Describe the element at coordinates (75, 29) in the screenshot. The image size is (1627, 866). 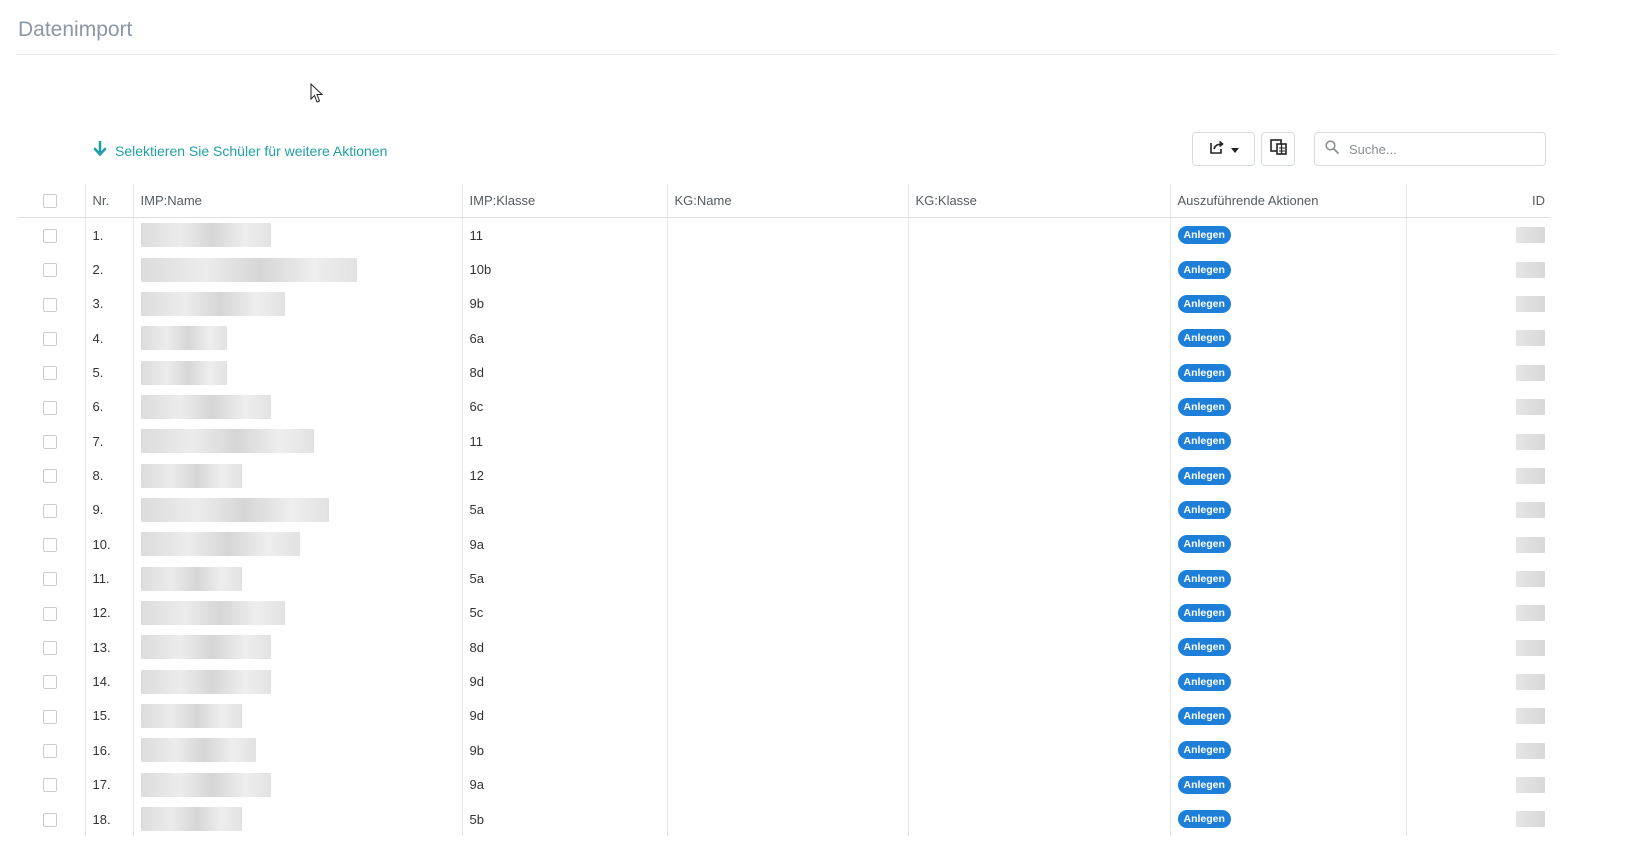
I see `page-title: Datenimport` at that location.